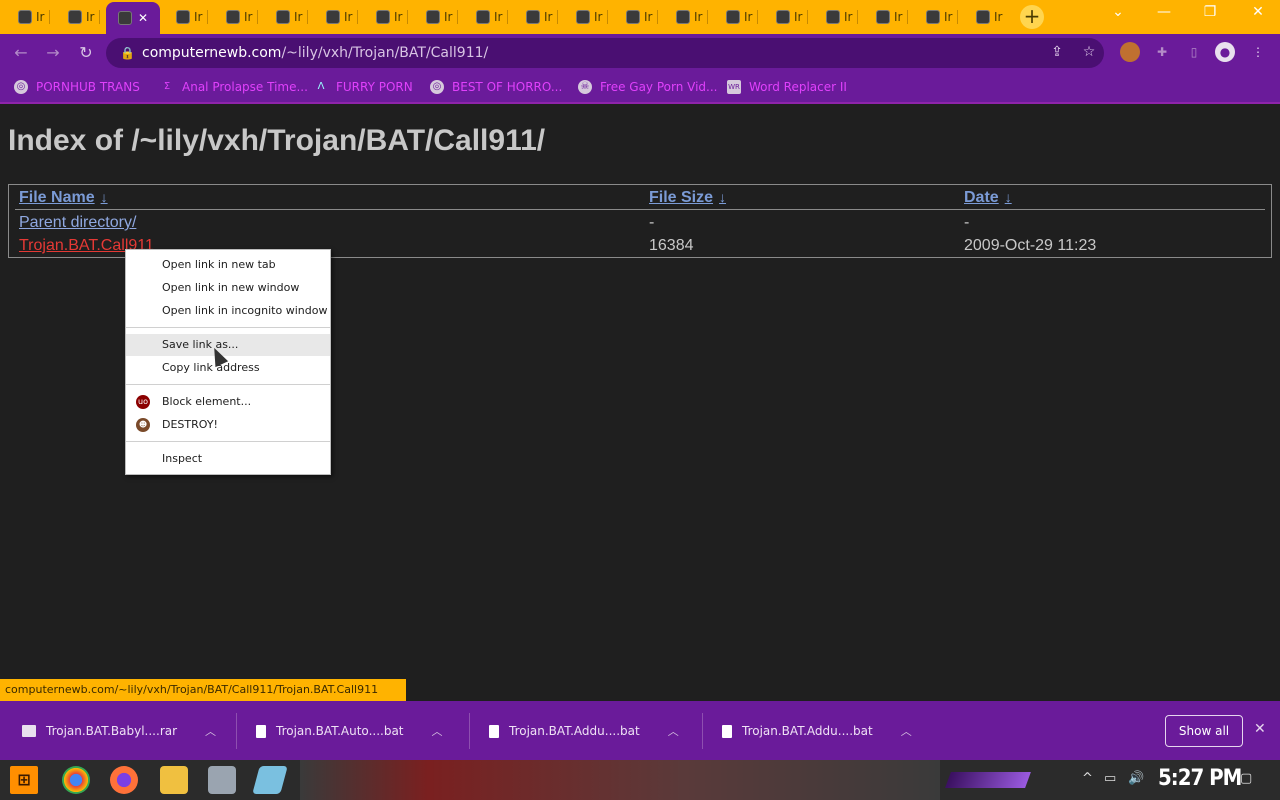 The height and width of the screenshot is (800, 1280). What do you see at coordinates (63, 198) in the screenshot?
I see `column-header-file-name: File Name ↓` at bounding box center [63, 198].